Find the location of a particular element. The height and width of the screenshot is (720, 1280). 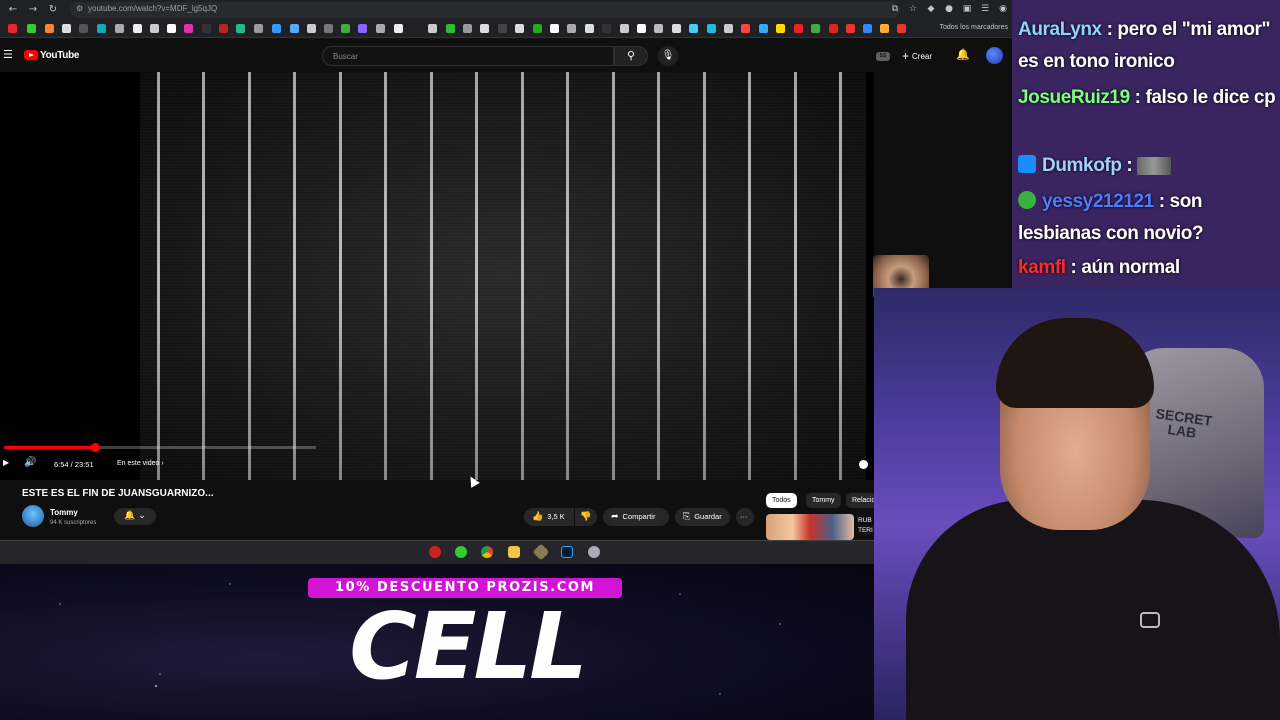

chapters-button: En este video › is located at coordinates (140, 464).